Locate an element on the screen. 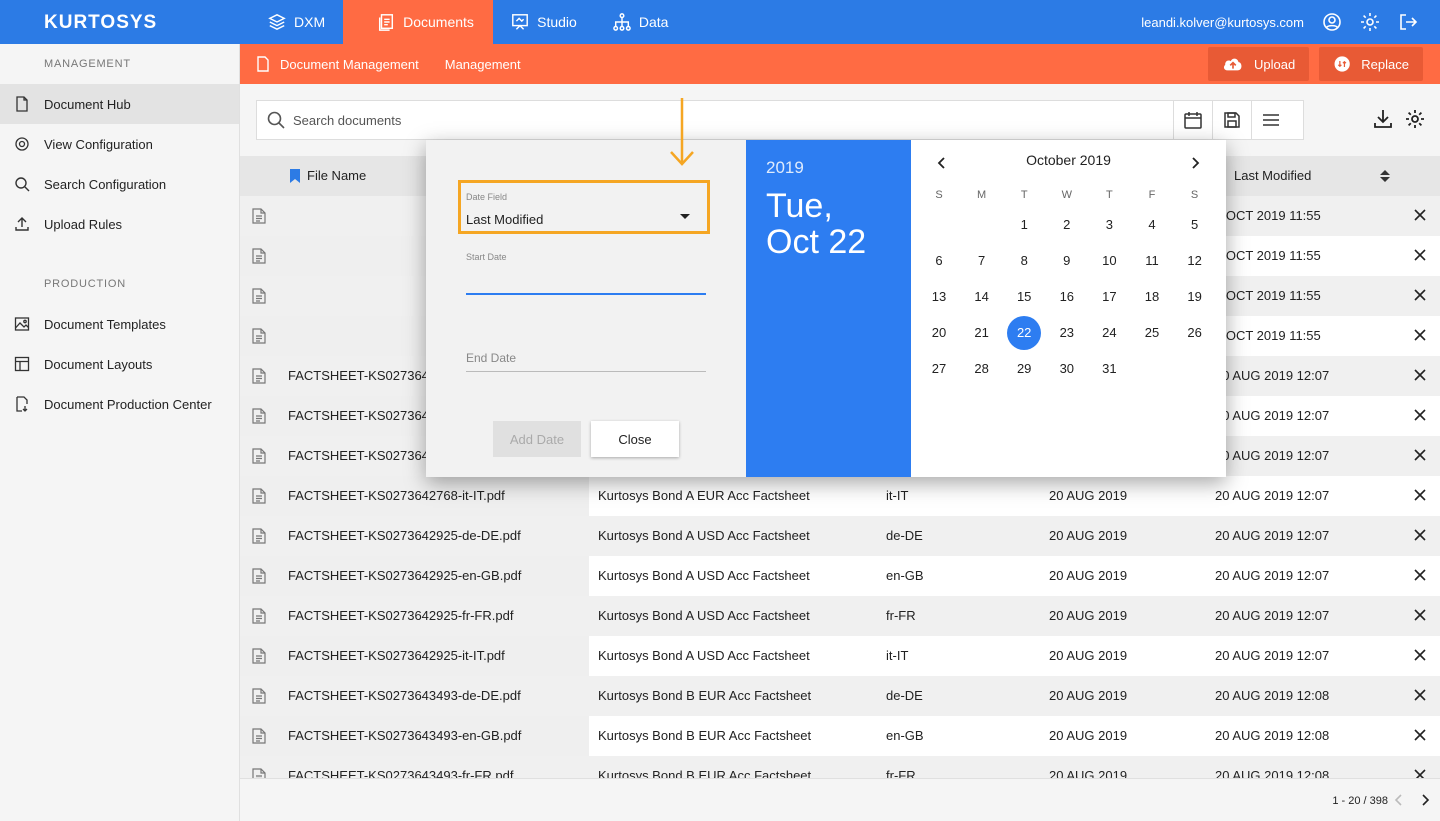 The width and height of the screenshot is (1440, 821). calendar-day: 31 is located at coordinates (1109, 369).